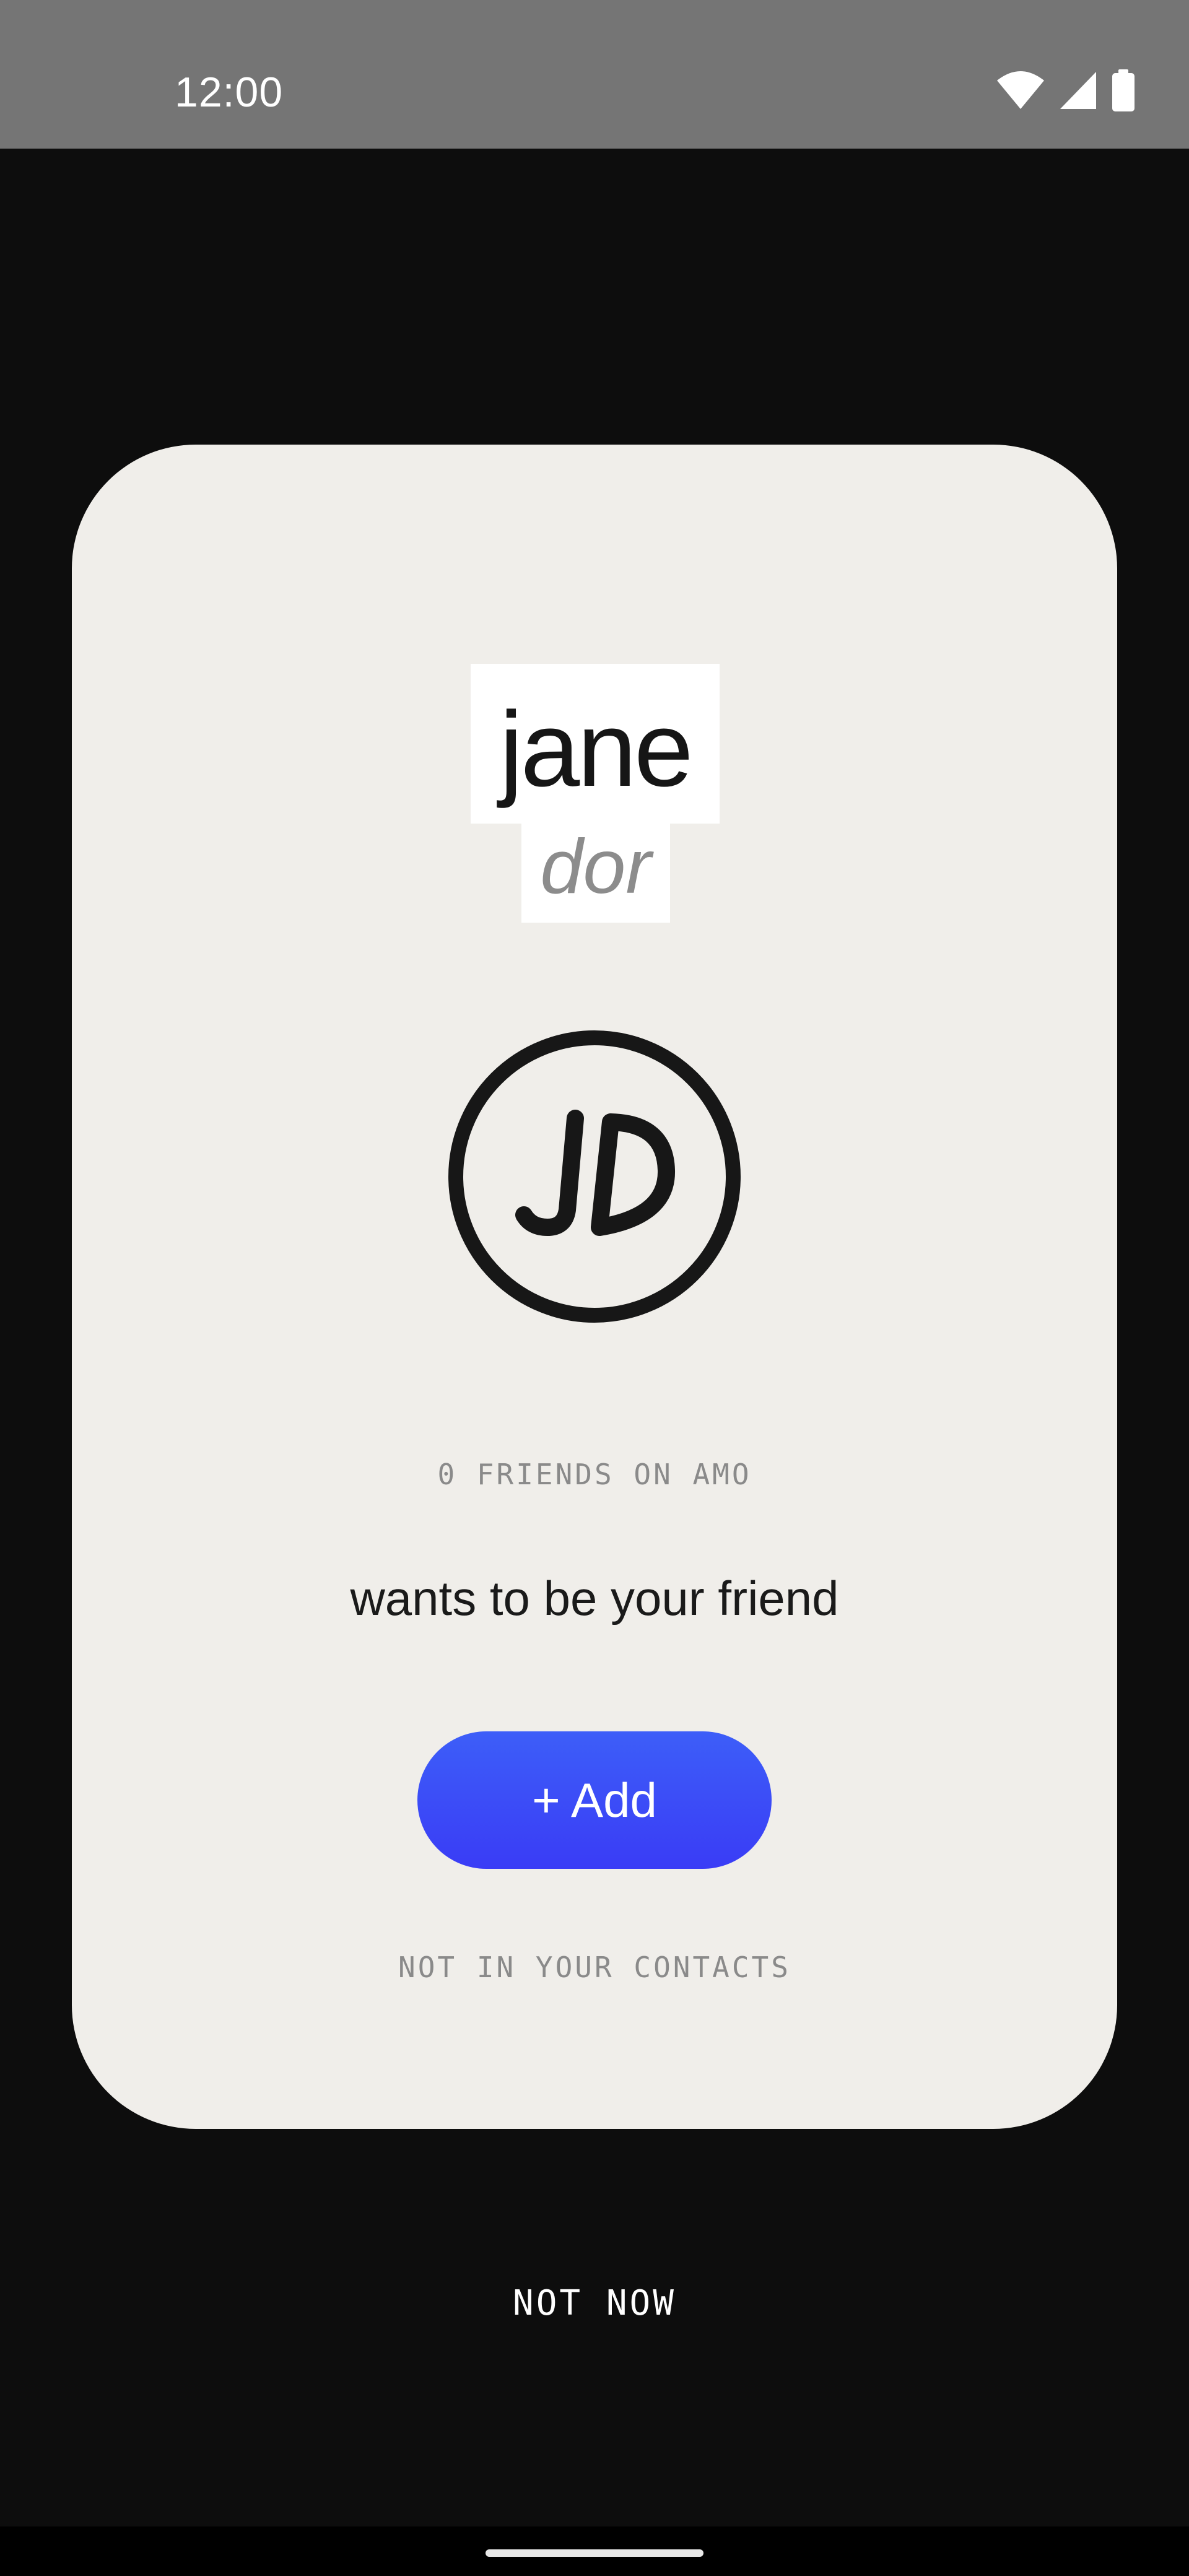 The image size is (1189, 2576). I want to click on status-icons, so click(1066, 90).